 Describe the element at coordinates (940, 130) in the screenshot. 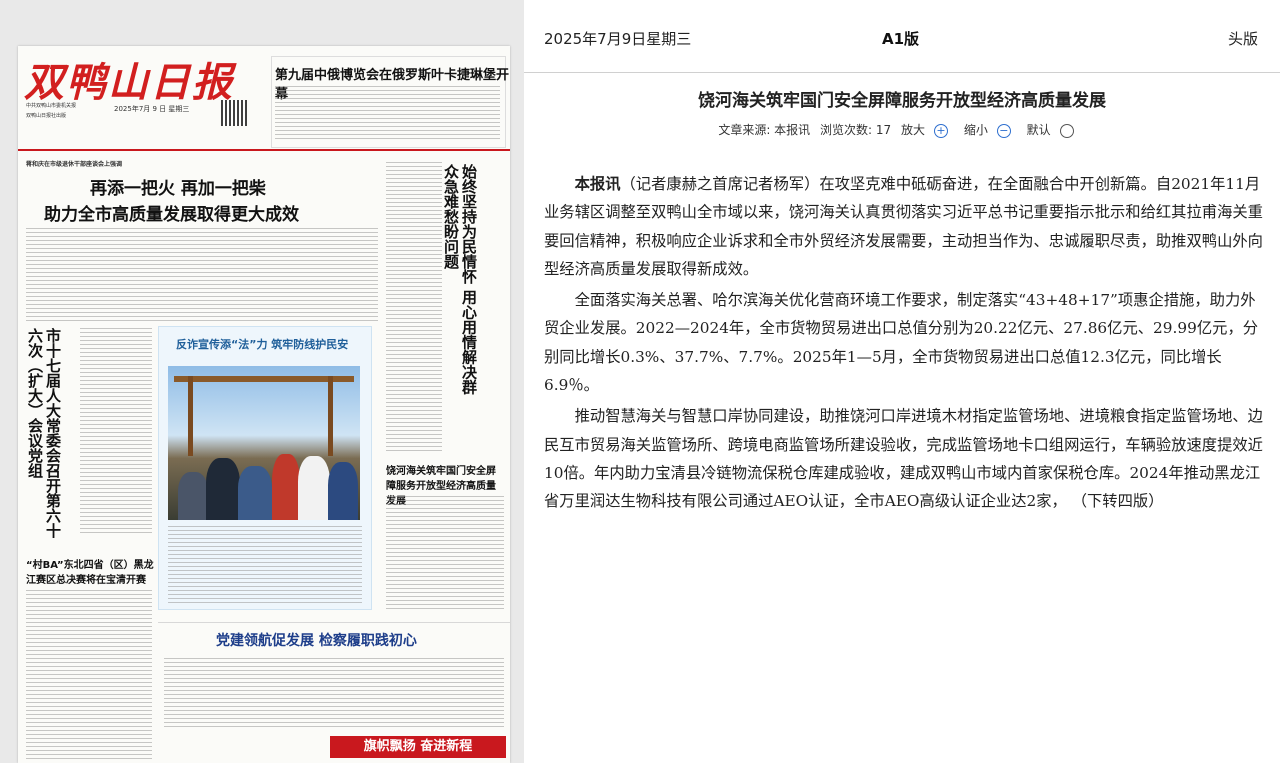

I see `zoom-in-icon: +` at that location.